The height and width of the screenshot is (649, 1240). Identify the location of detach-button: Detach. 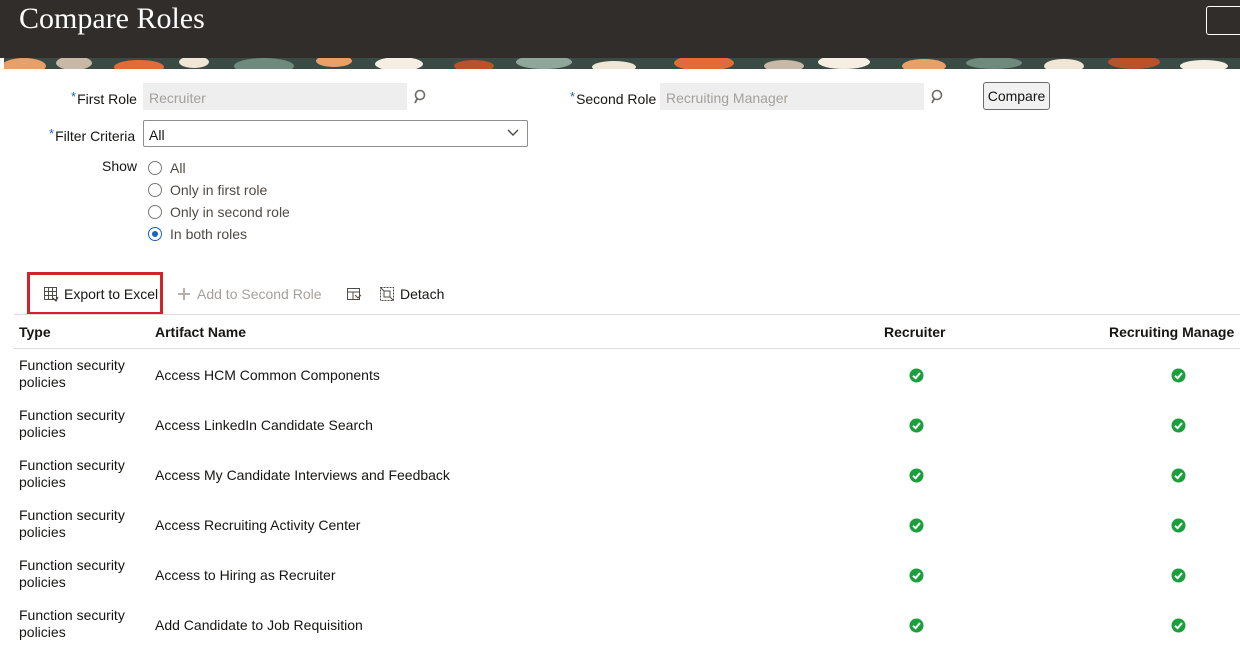
(411, 294).